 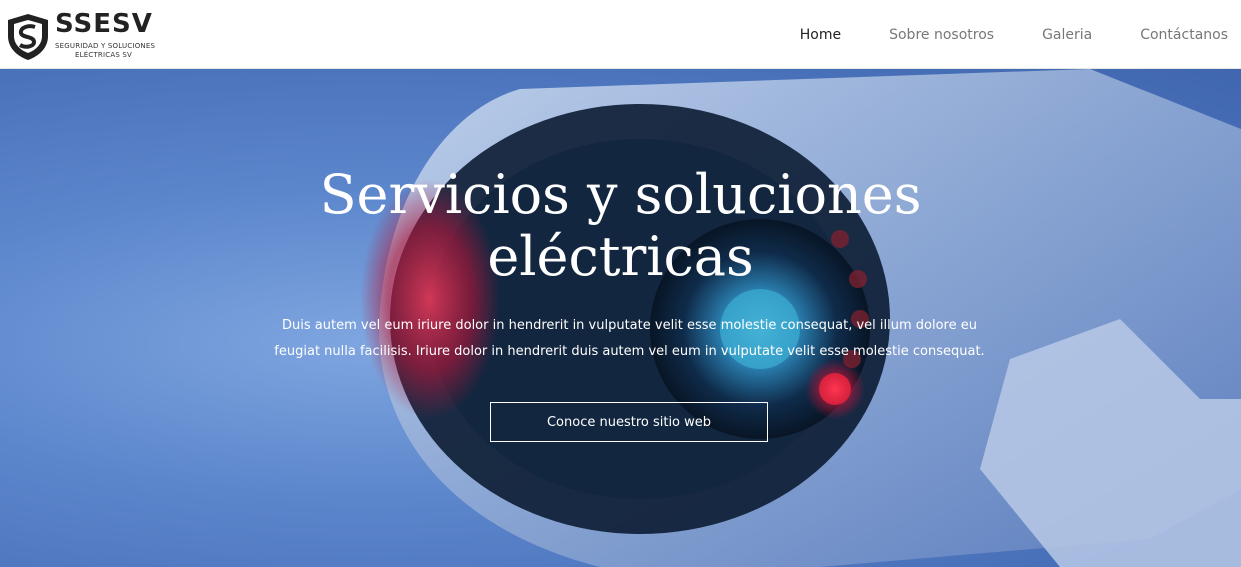 What do you see at coordinates (620, 256) in the screenshot?
I see `hero-title-line2: eléctricas` at bounding box center [620, 256].